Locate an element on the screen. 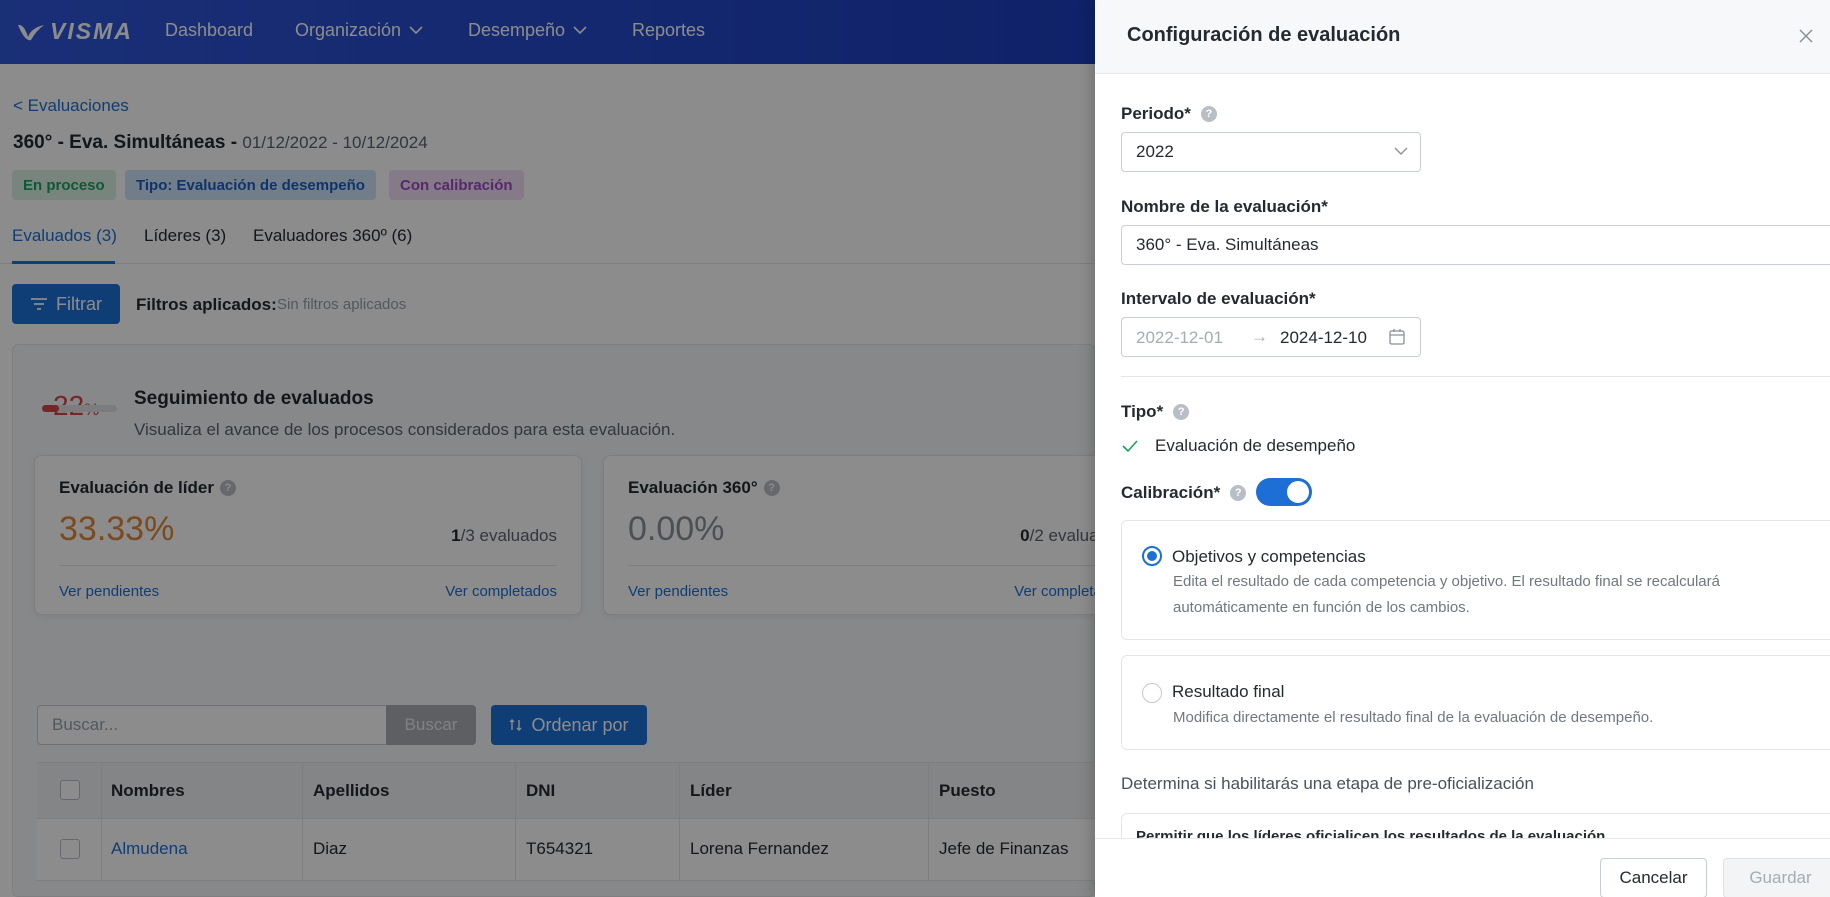  nombre-label: Nombre de la evaluación* is located at coordinates (1224, 206).